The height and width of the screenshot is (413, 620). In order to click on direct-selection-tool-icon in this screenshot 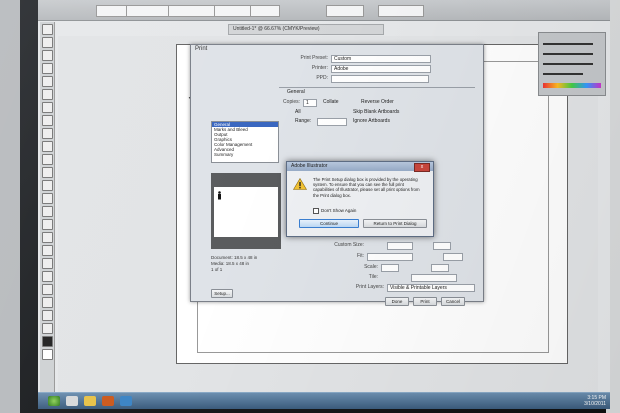, I will do `click(47, 42)`.